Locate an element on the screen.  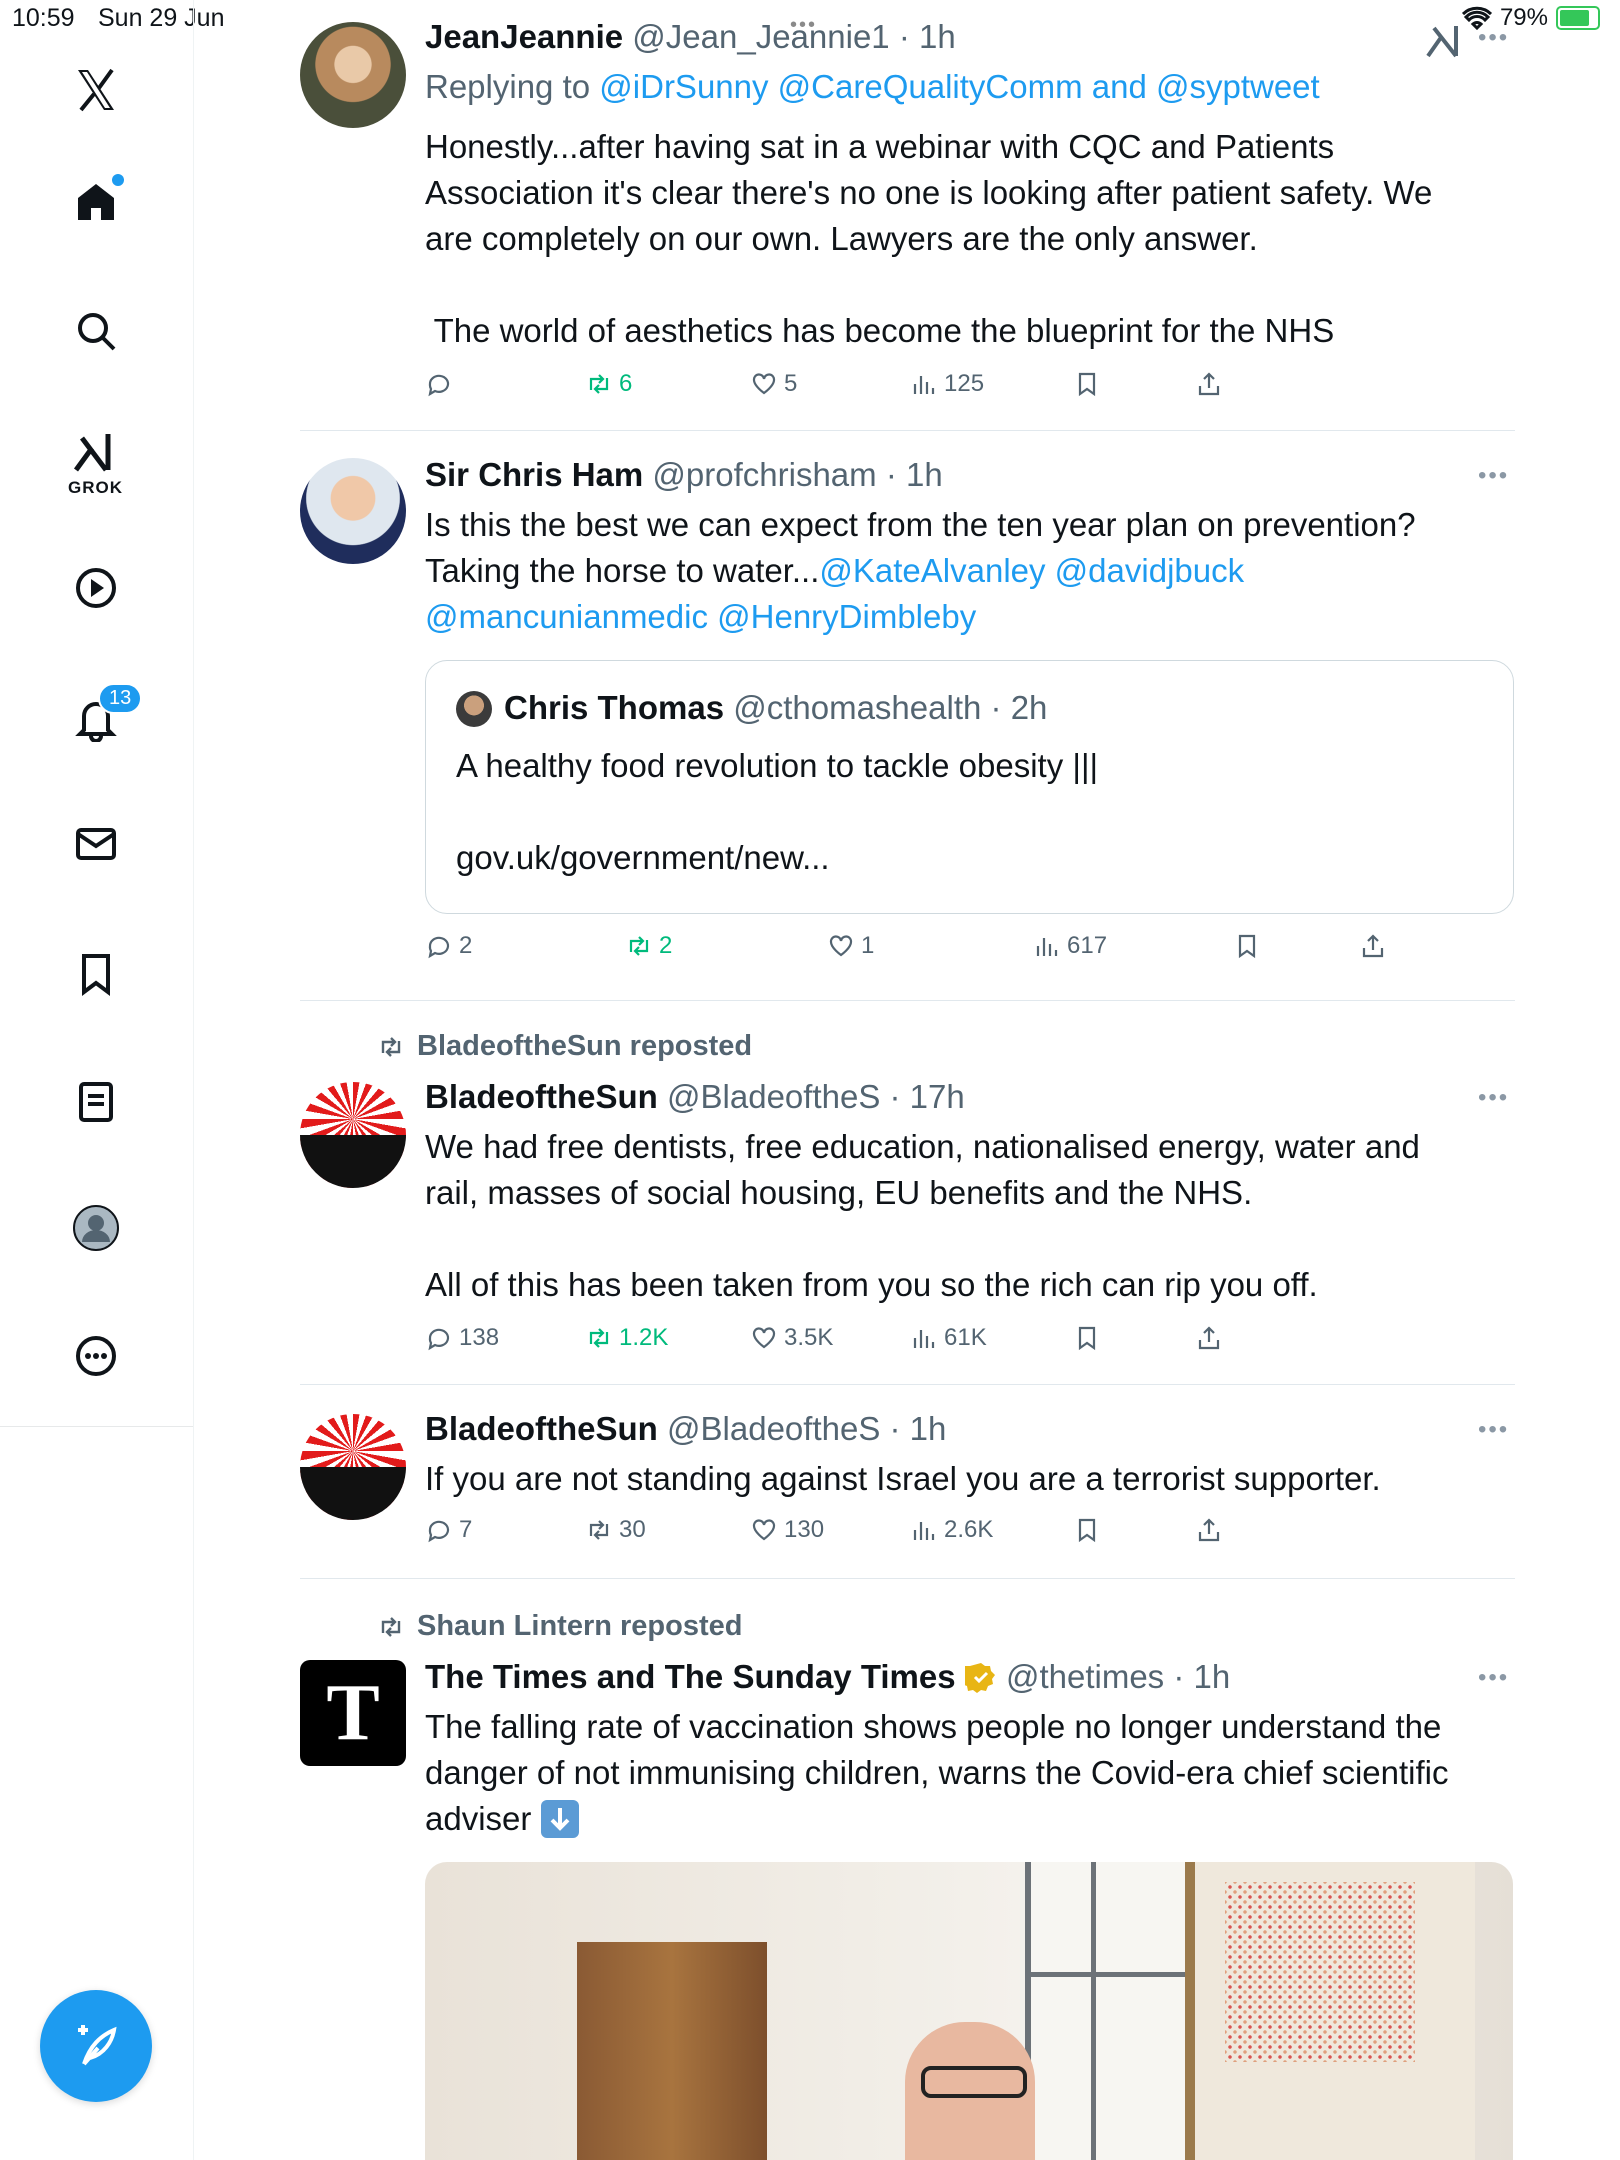
tweet-actions: 138 1.2K 3.5K 61K is located at coordinates (965, 1344).